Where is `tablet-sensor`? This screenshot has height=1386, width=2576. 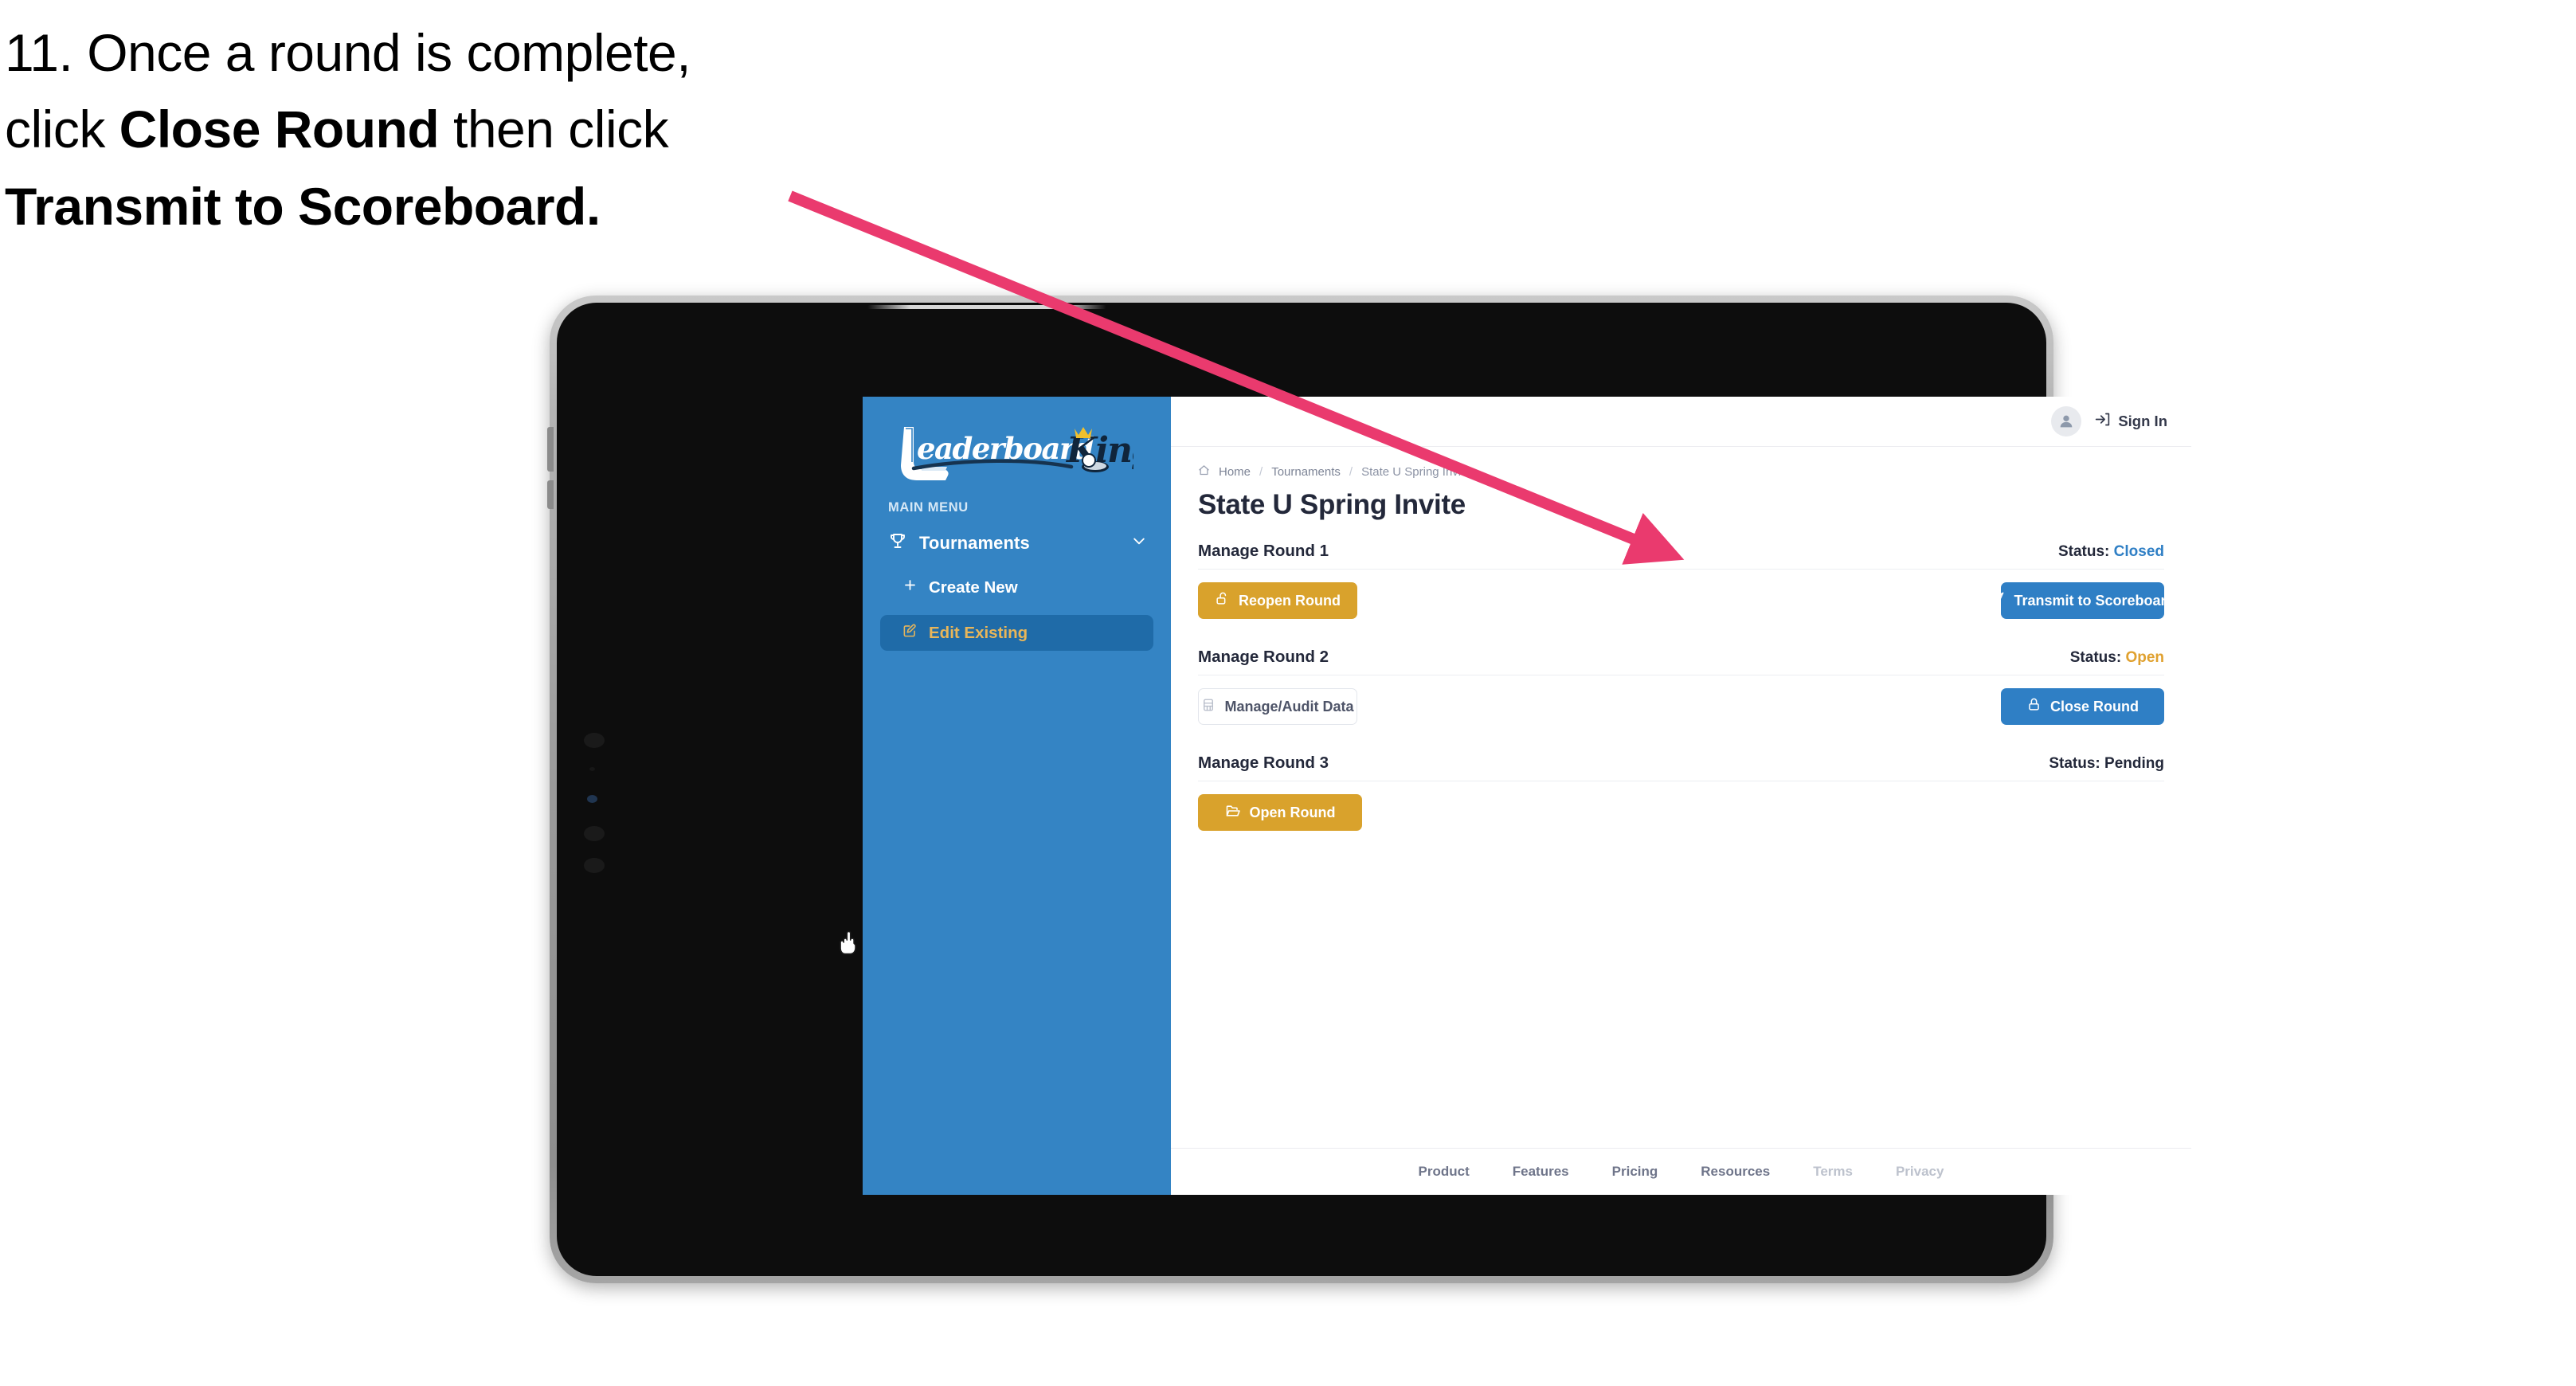 tablet-sensor is located at coordinates (592, 769).